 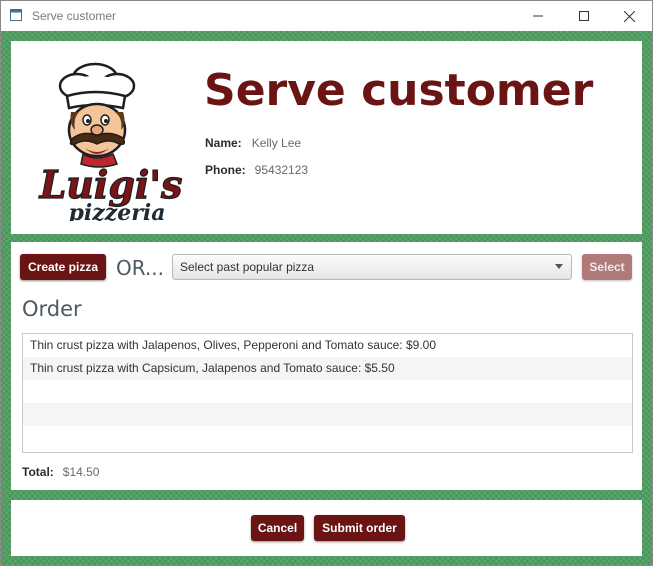 I want to click on window-title: Serve customer, so click(x=74, y=16).